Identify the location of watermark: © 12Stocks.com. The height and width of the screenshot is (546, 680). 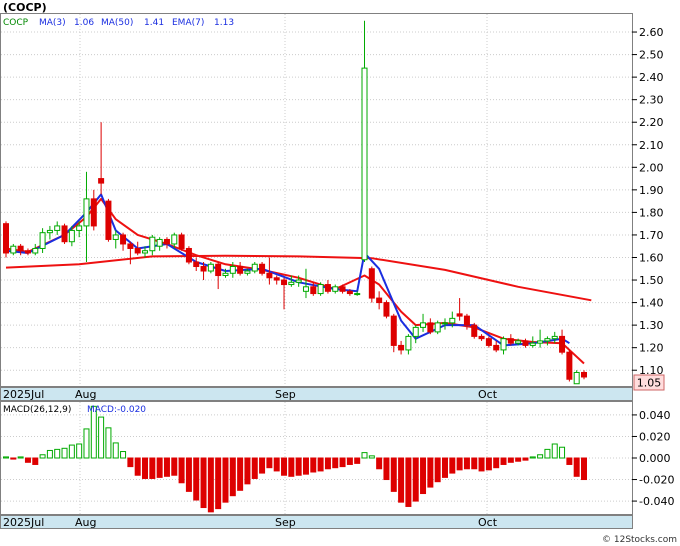
(639, 540).